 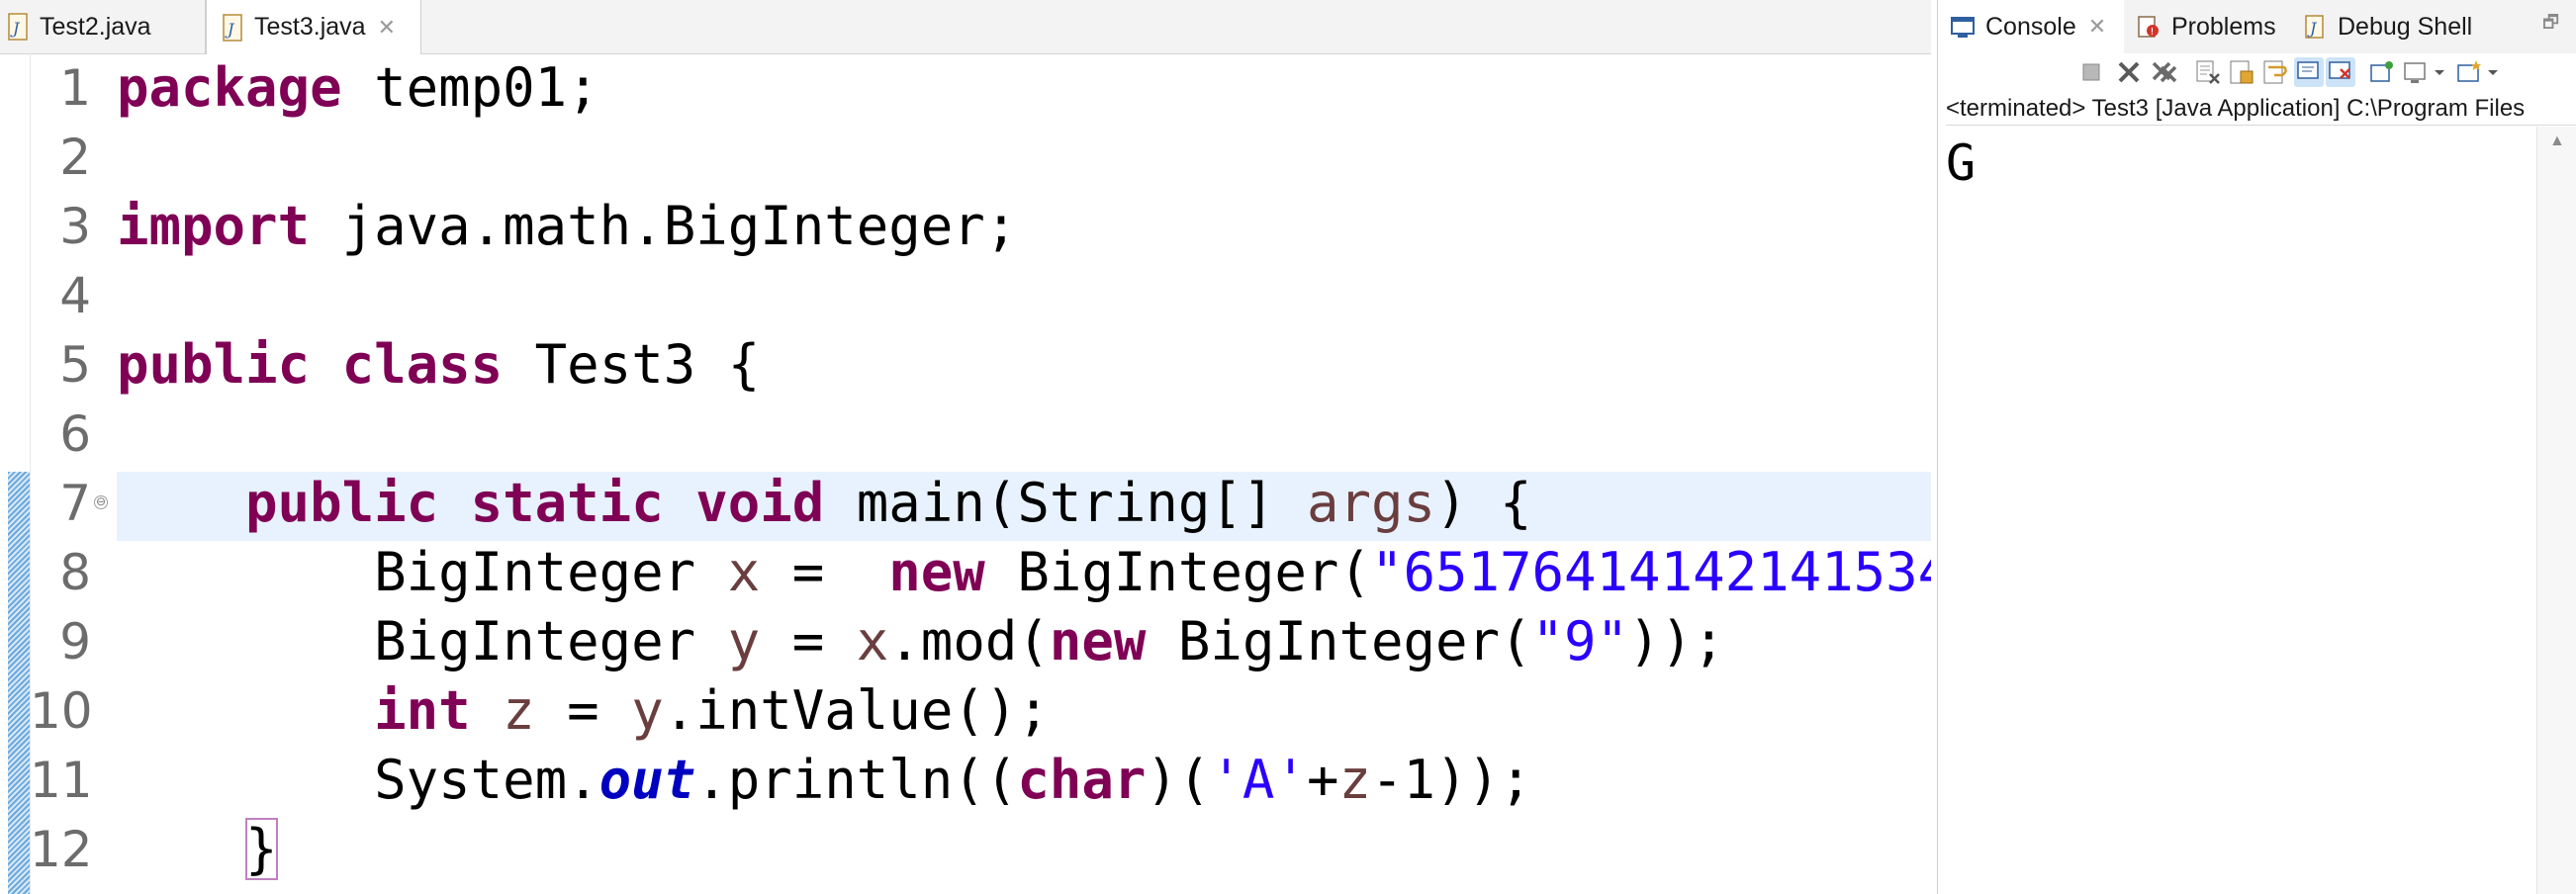 I want to click on code-text: temp01;, so click(x=470, y=87).